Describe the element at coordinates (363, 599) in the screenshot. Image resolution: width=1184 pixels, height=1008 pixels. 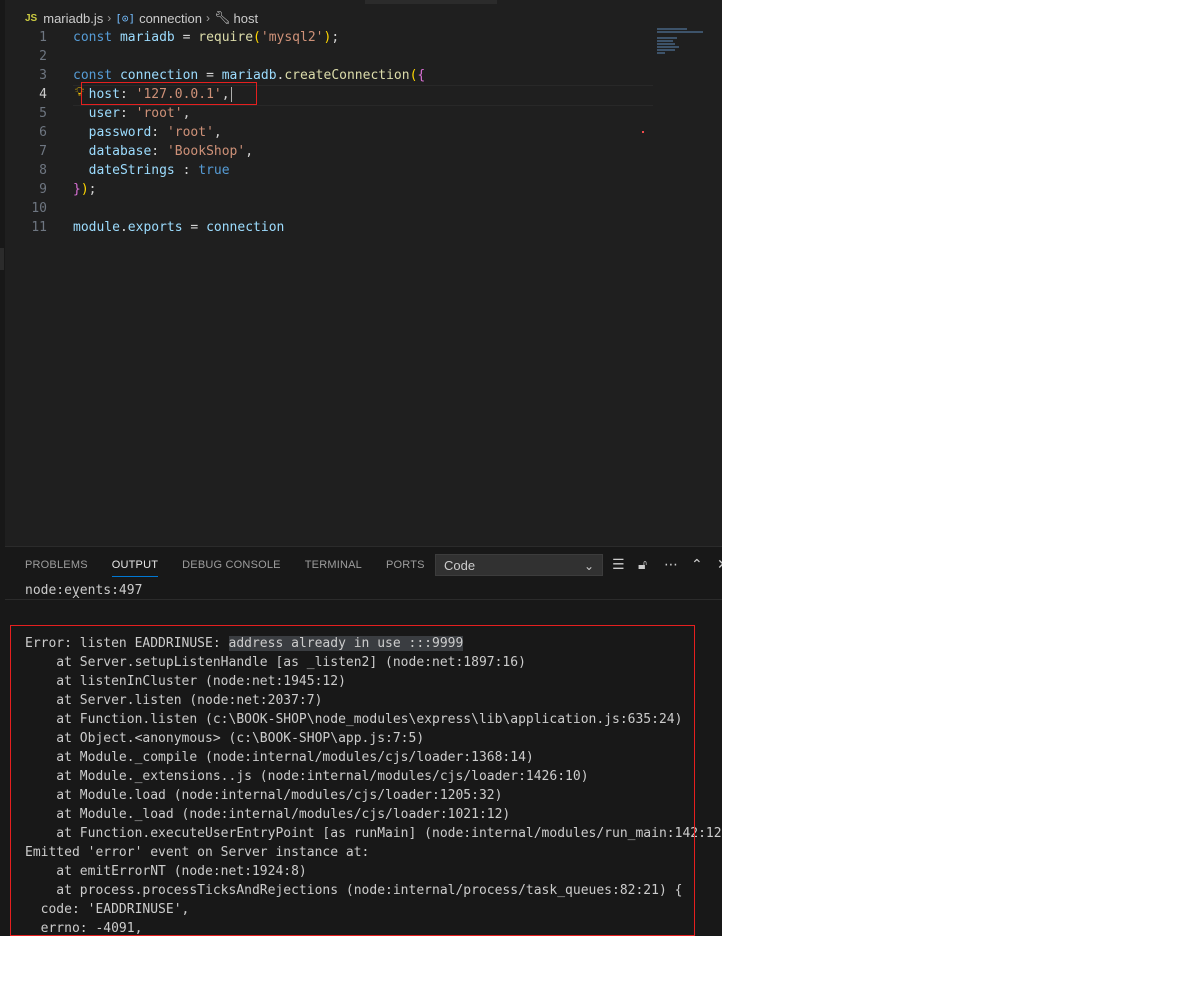
I see `sticky-divider` at that location.